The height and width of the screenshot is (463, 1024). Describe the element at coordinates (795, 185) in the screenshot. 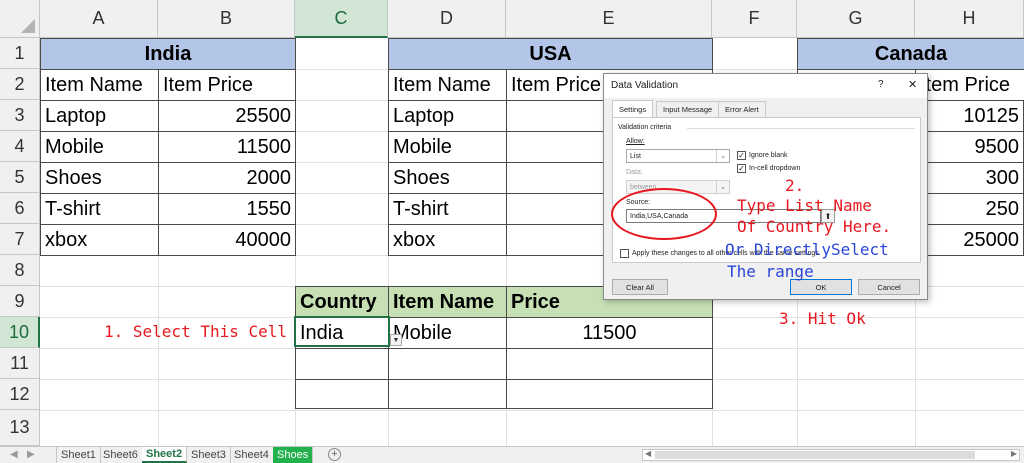

I see `annotation-step-2-number: 2.` at that location.